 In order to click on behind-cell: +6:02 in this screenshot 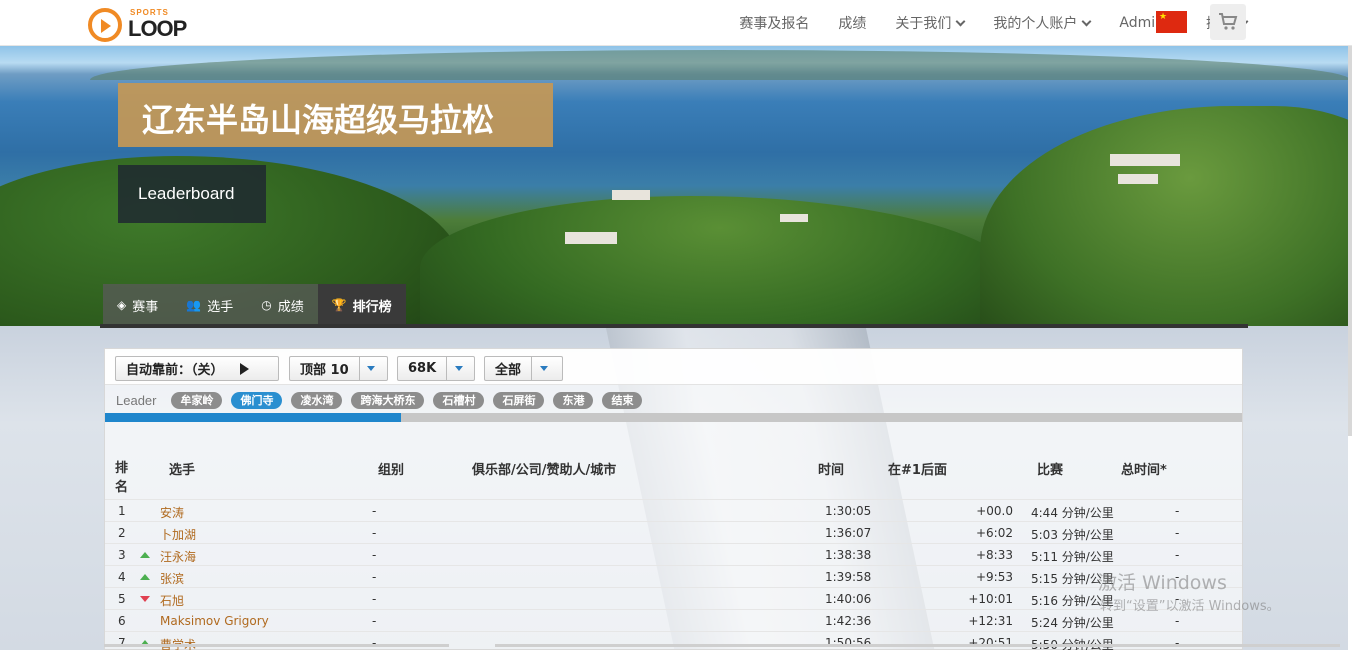, I will do `click(994, 533)`.